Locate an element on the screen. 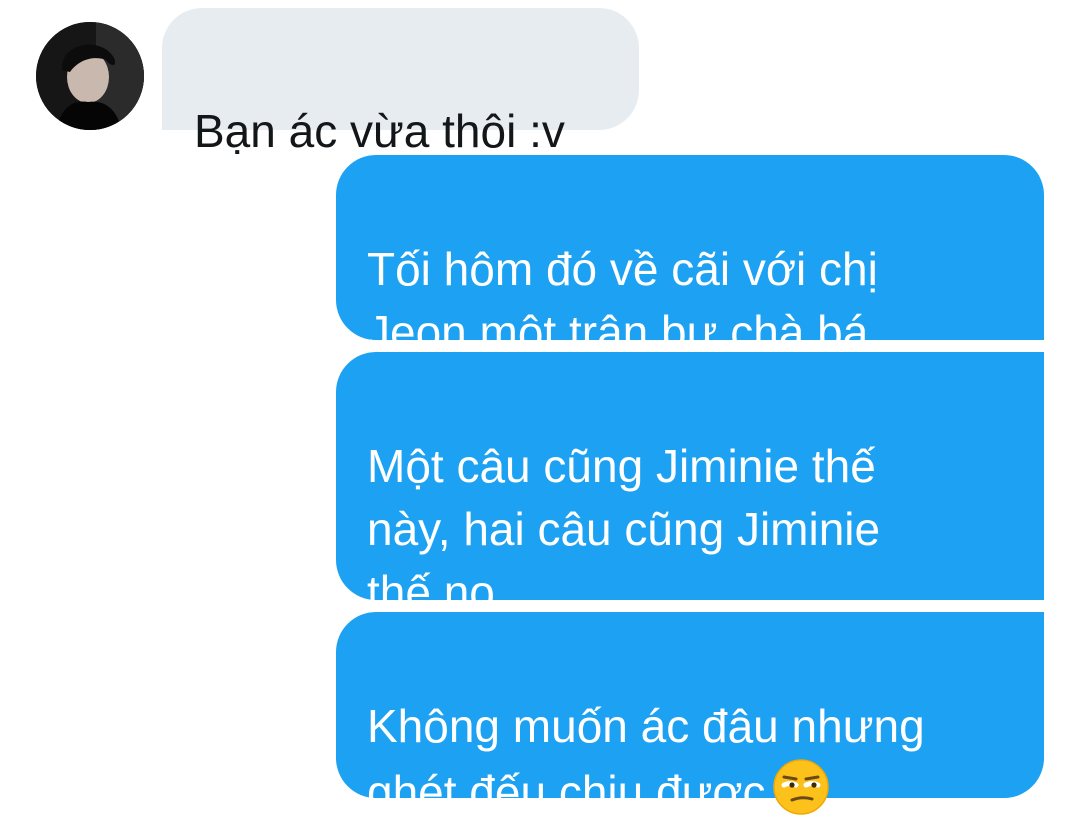 The width and height of the screenshot is (1080, 832). incoming-message-bubble: Bạn ác vừa thôi :v is located at coordinates (400, 82).